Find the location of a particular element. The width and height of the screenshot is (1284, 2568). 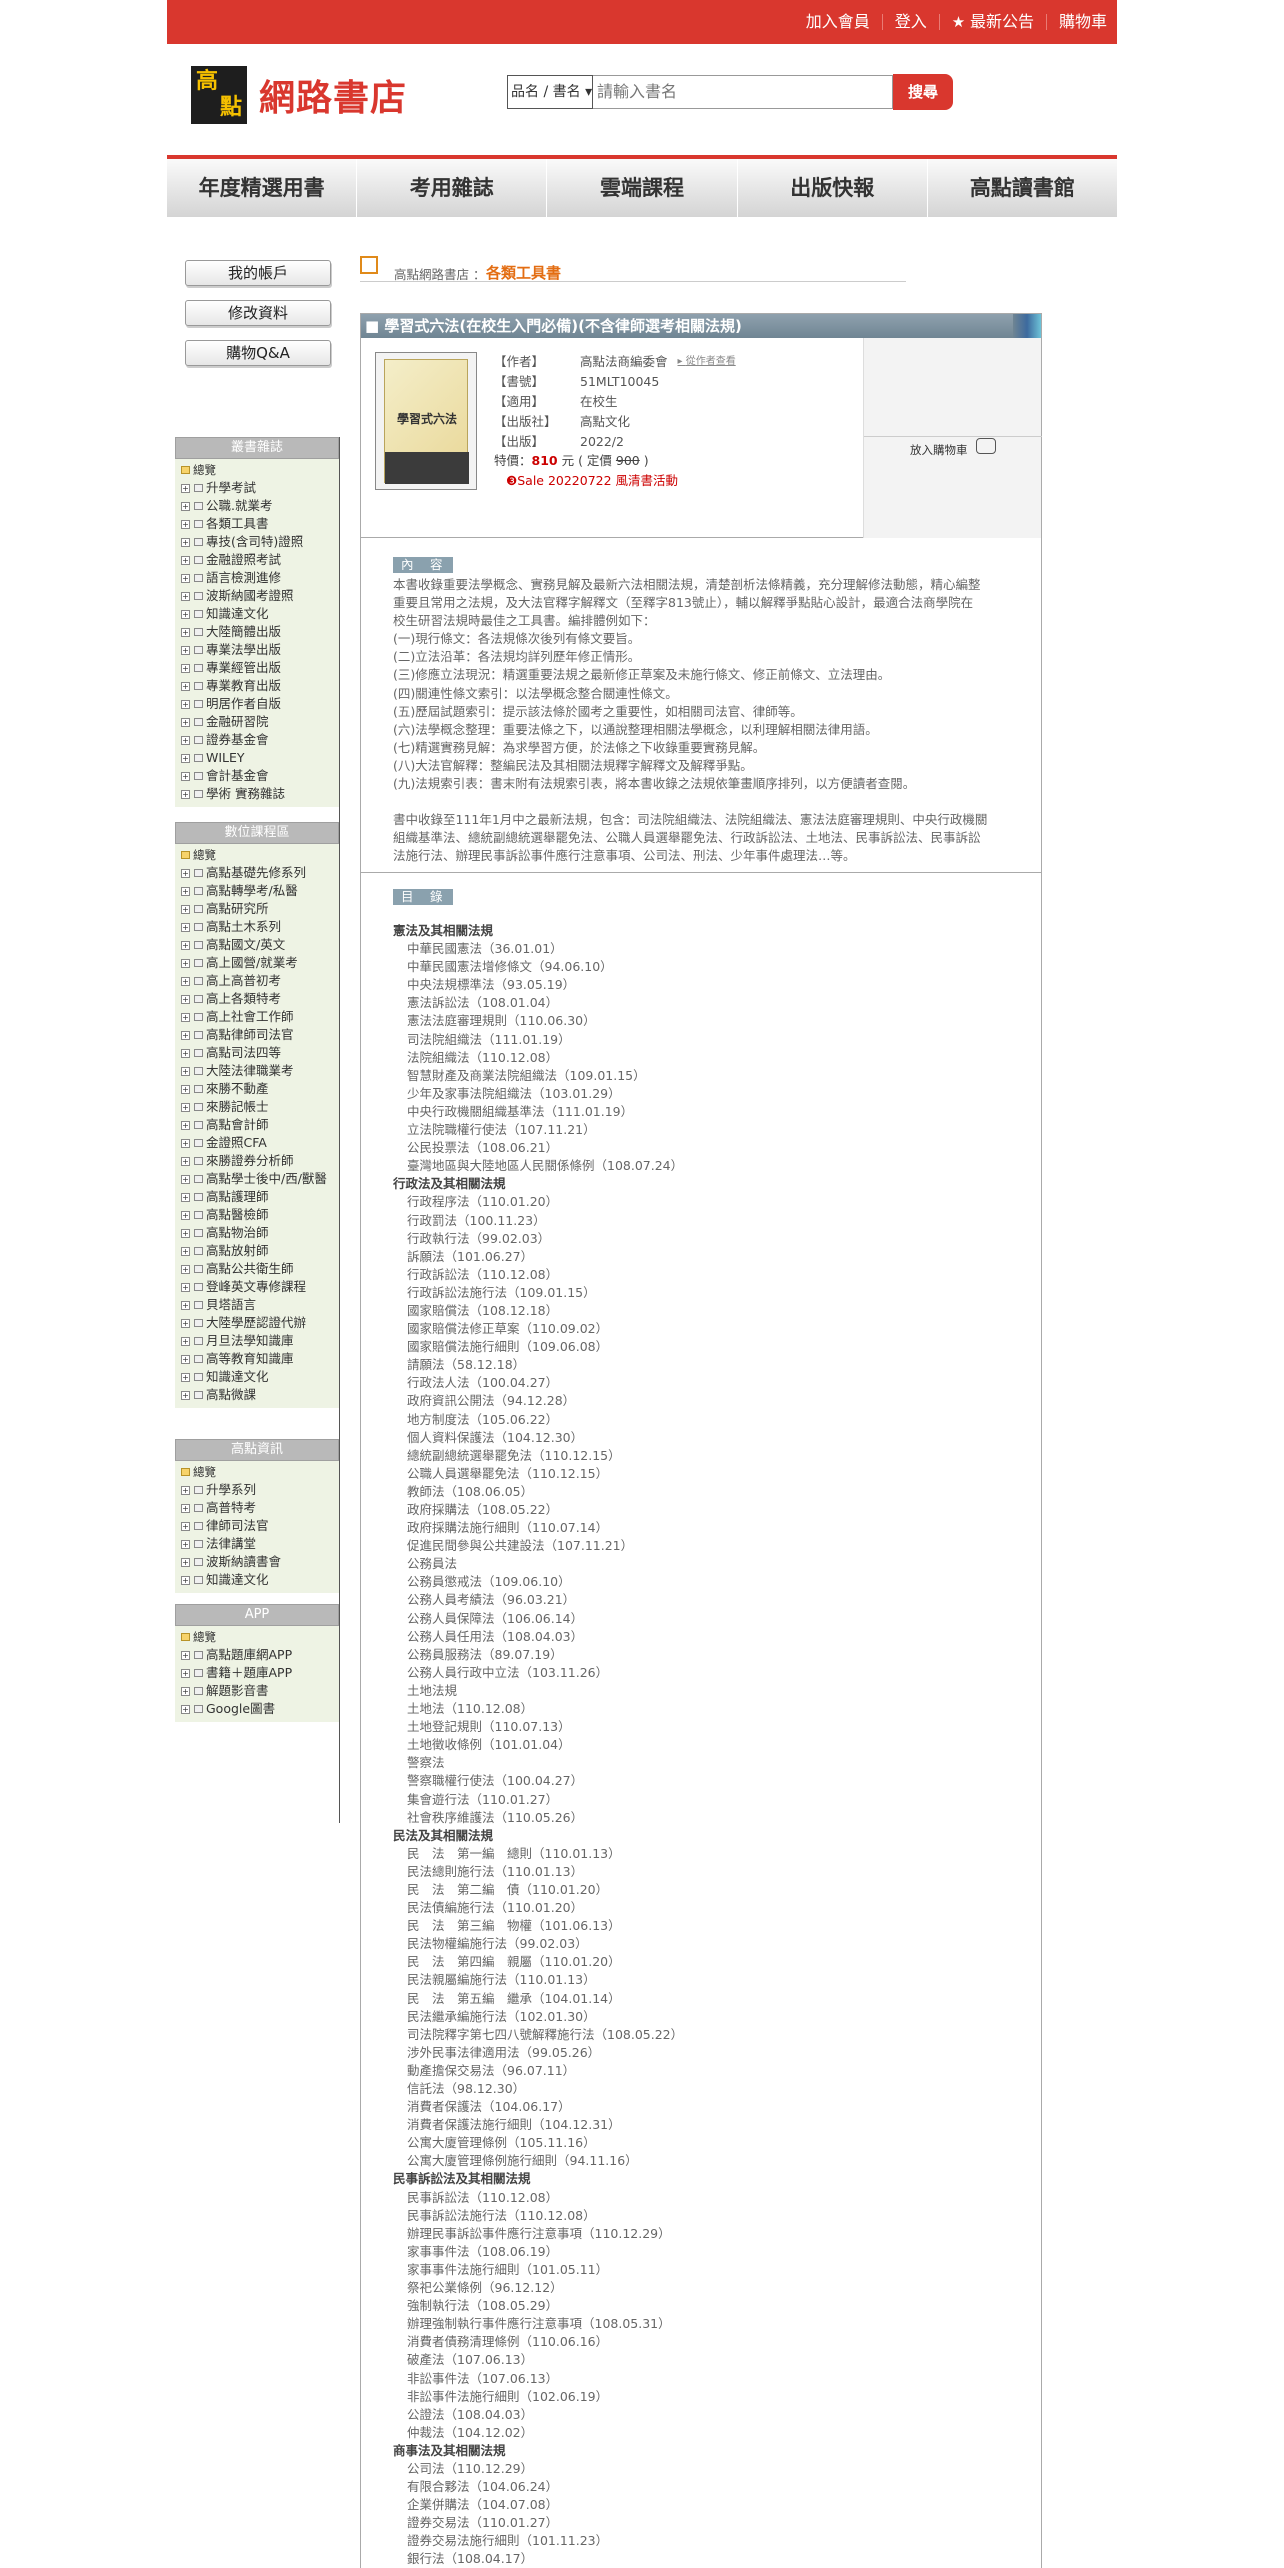

sidebar-item: + 公職.就業考 is located at coordinates (260, 506).